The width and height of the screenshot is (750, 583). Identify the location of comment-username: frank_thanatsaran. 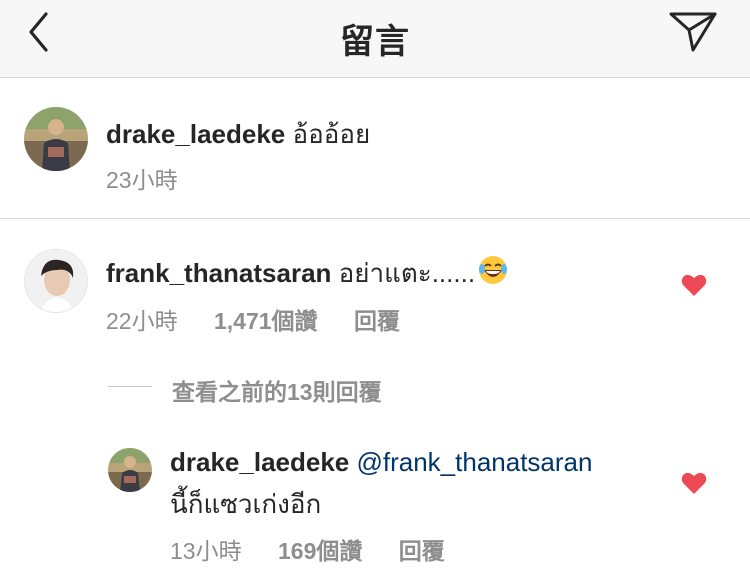
(218, 273).